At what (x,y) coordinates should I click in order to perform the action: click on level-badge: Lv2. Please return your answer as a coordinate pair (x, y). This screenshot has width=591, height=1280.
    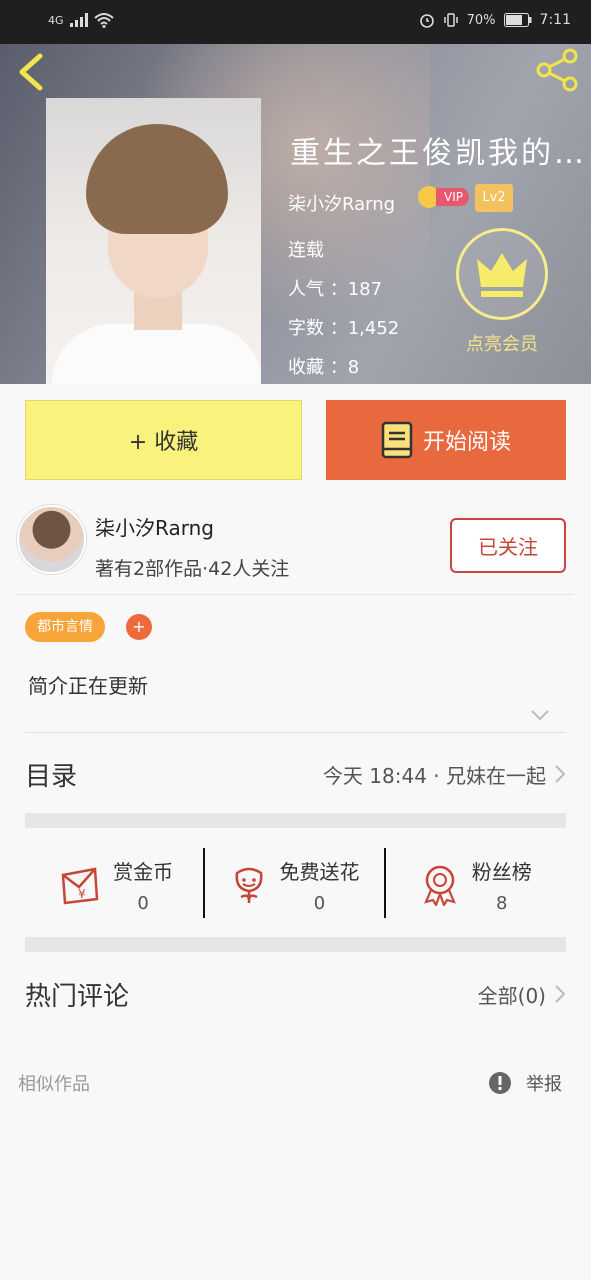
    Looking at the image, I should click on (494, 198).